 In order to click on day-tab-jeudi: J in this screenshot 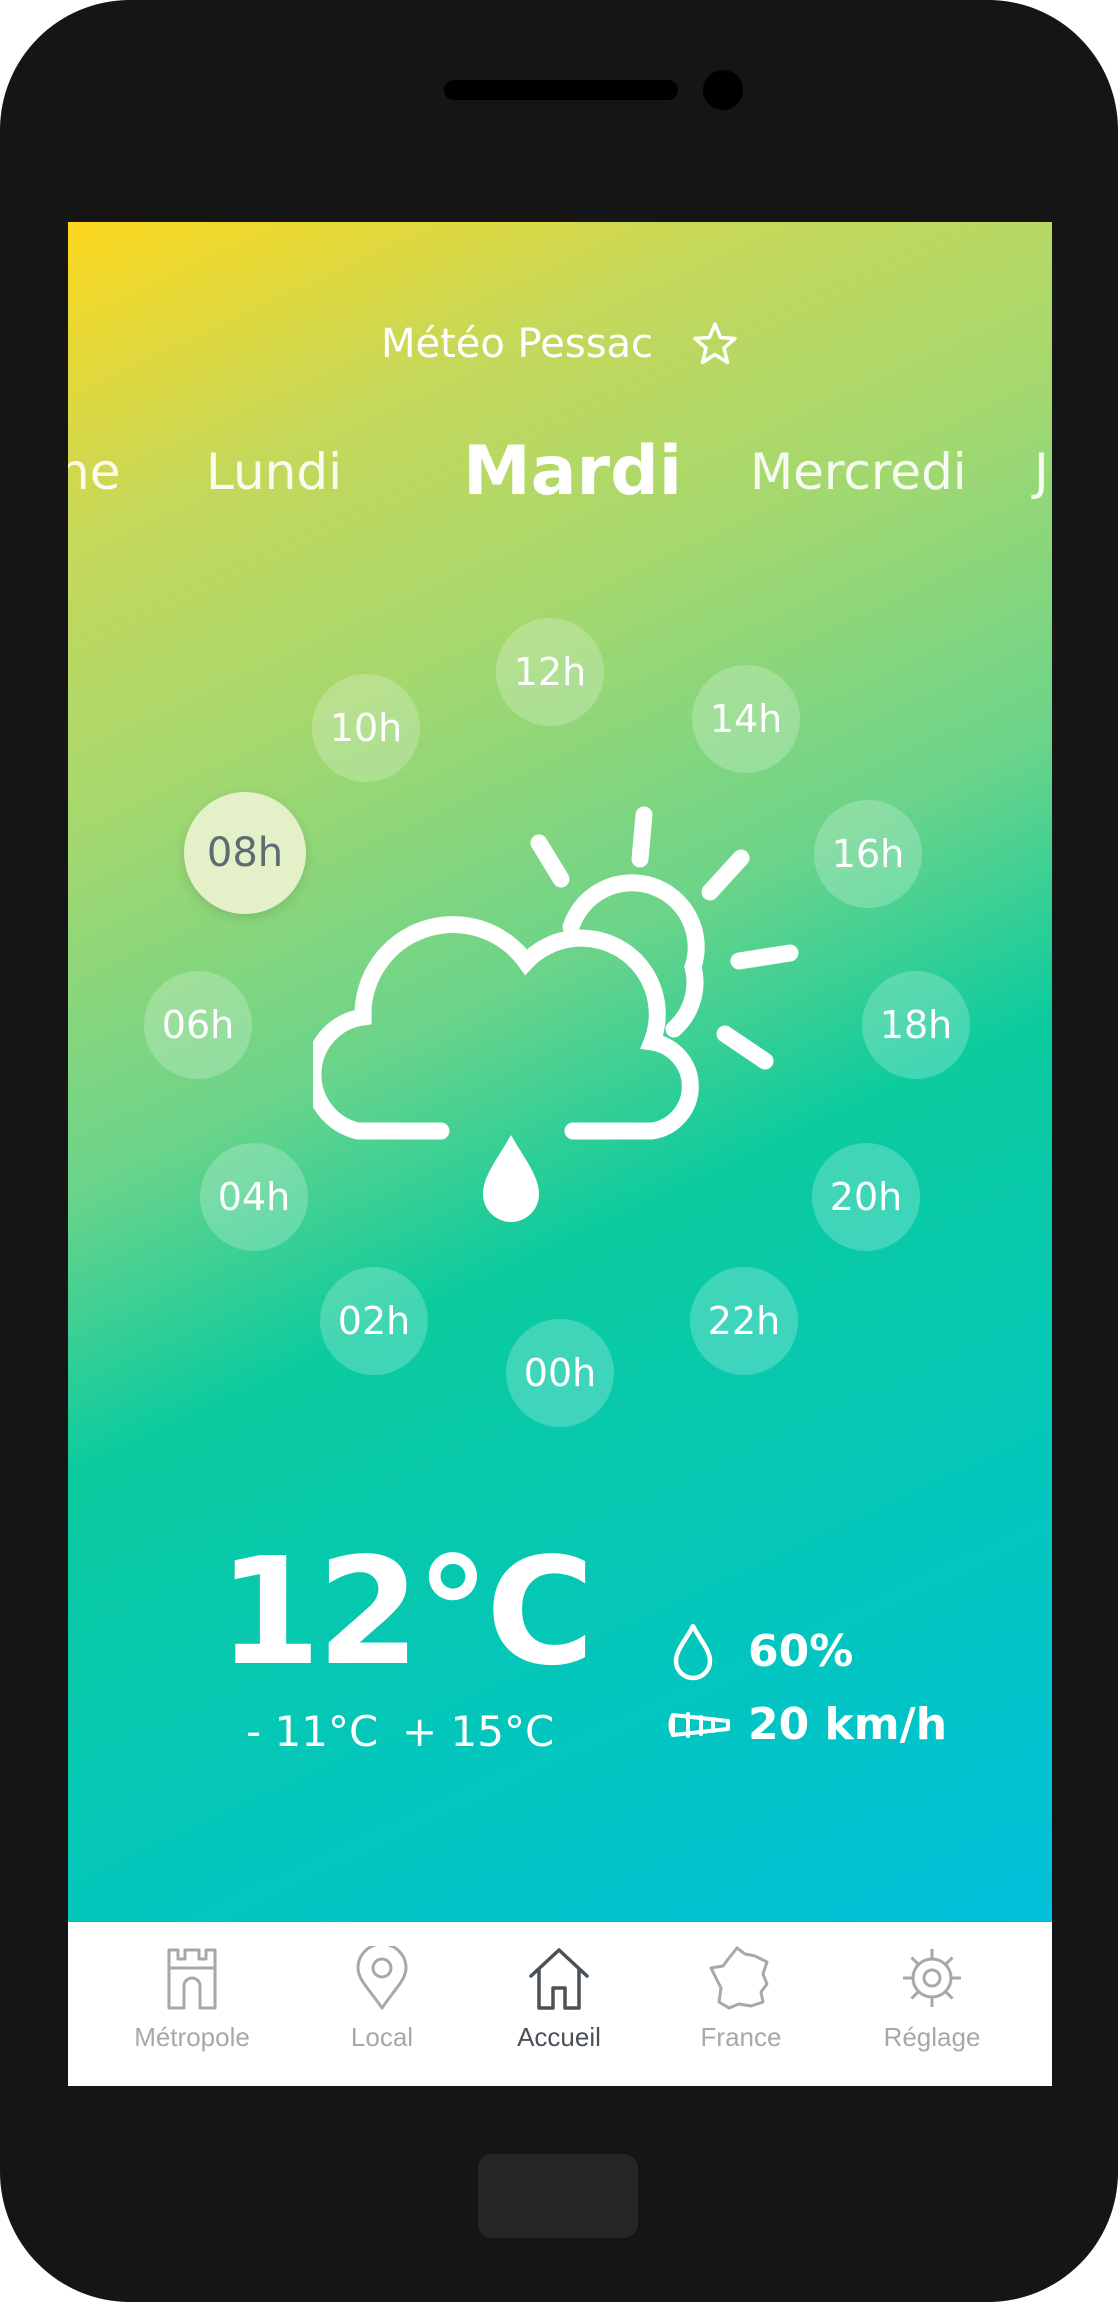, I will do `click(1041, 472)`.